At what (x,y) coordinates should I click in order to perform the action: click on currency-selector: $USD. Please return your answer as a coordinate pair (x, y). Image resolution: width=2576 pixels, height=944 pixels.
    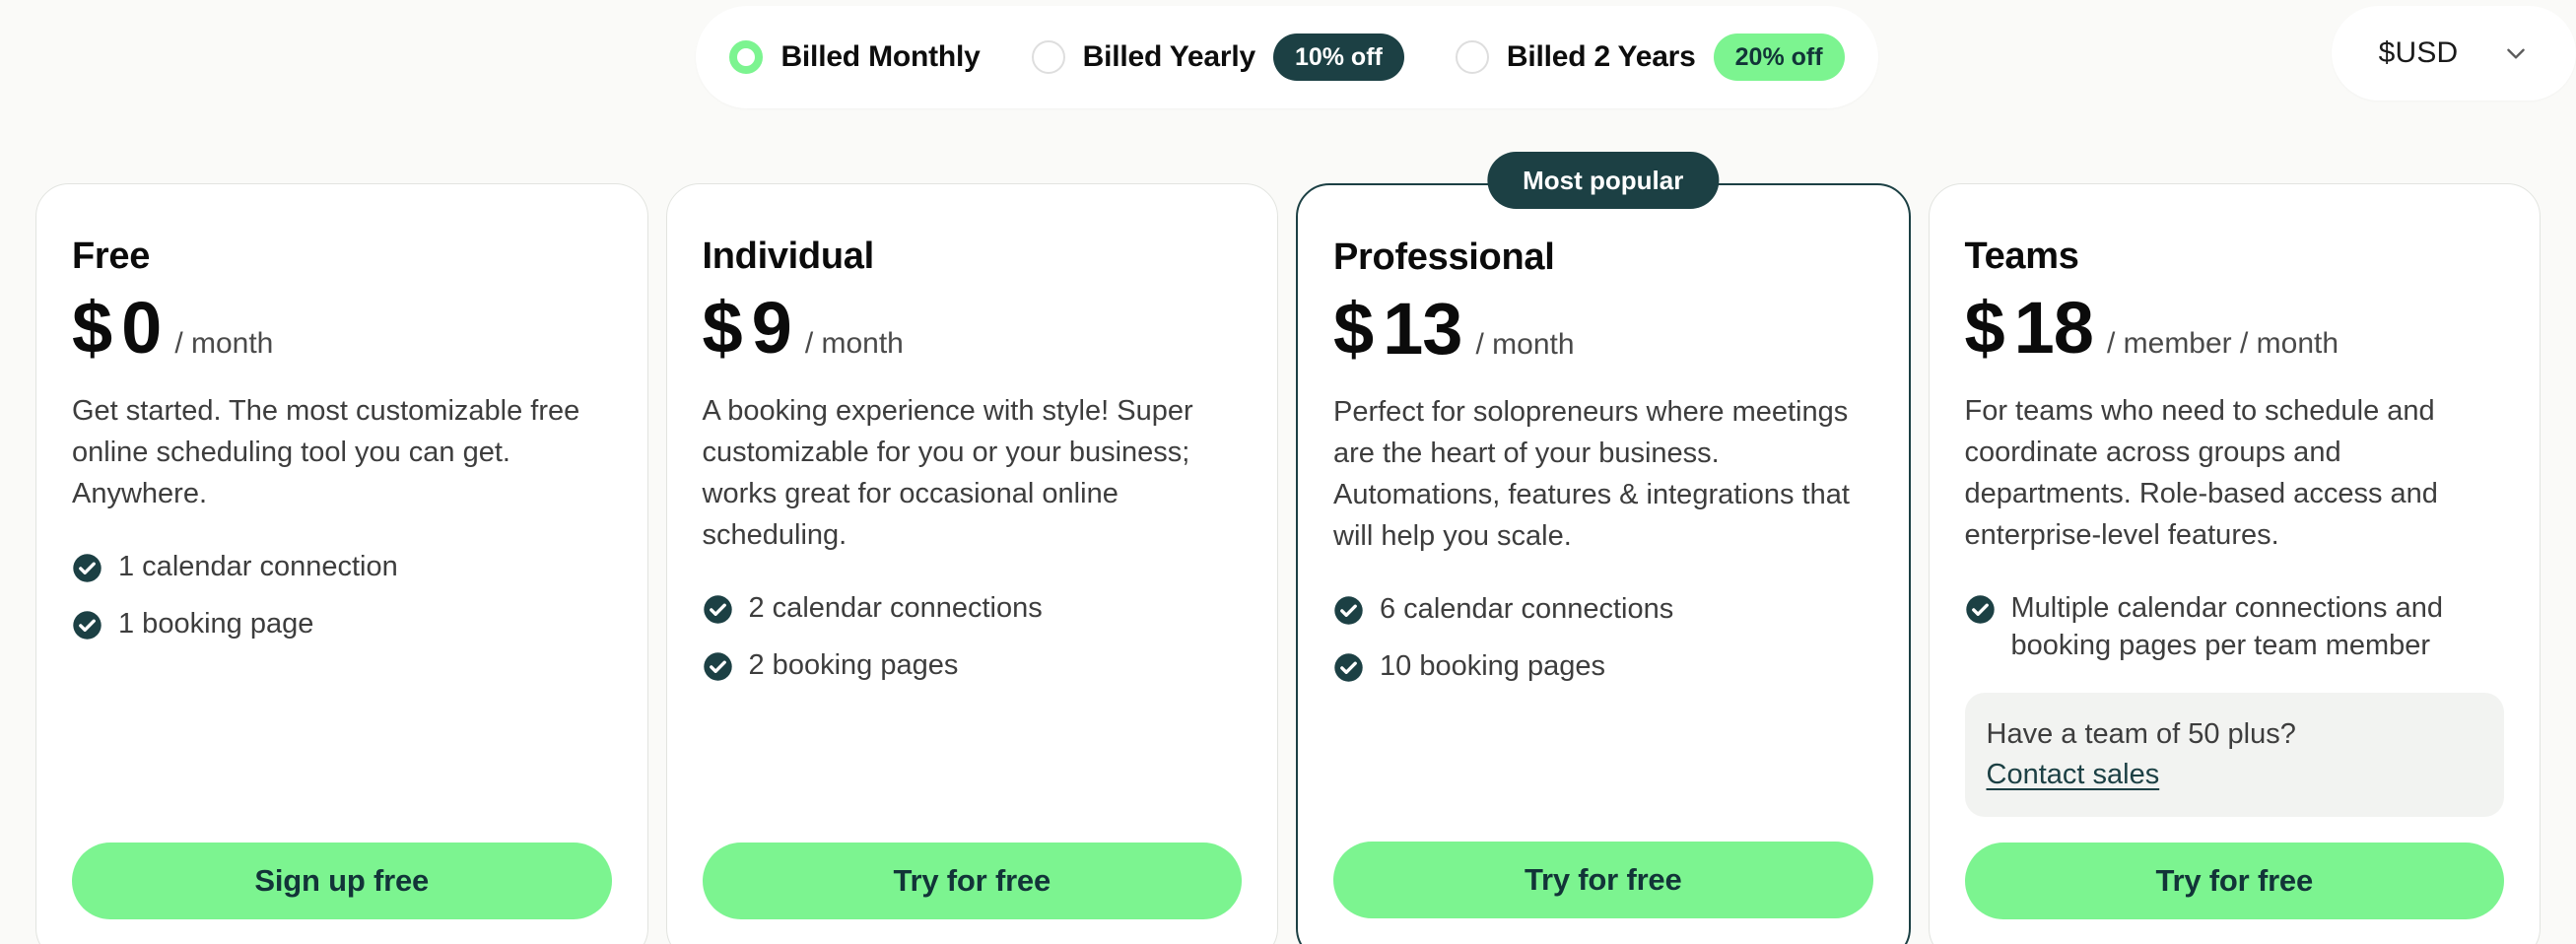
    Looking at the image, I should click on (2454, 54).